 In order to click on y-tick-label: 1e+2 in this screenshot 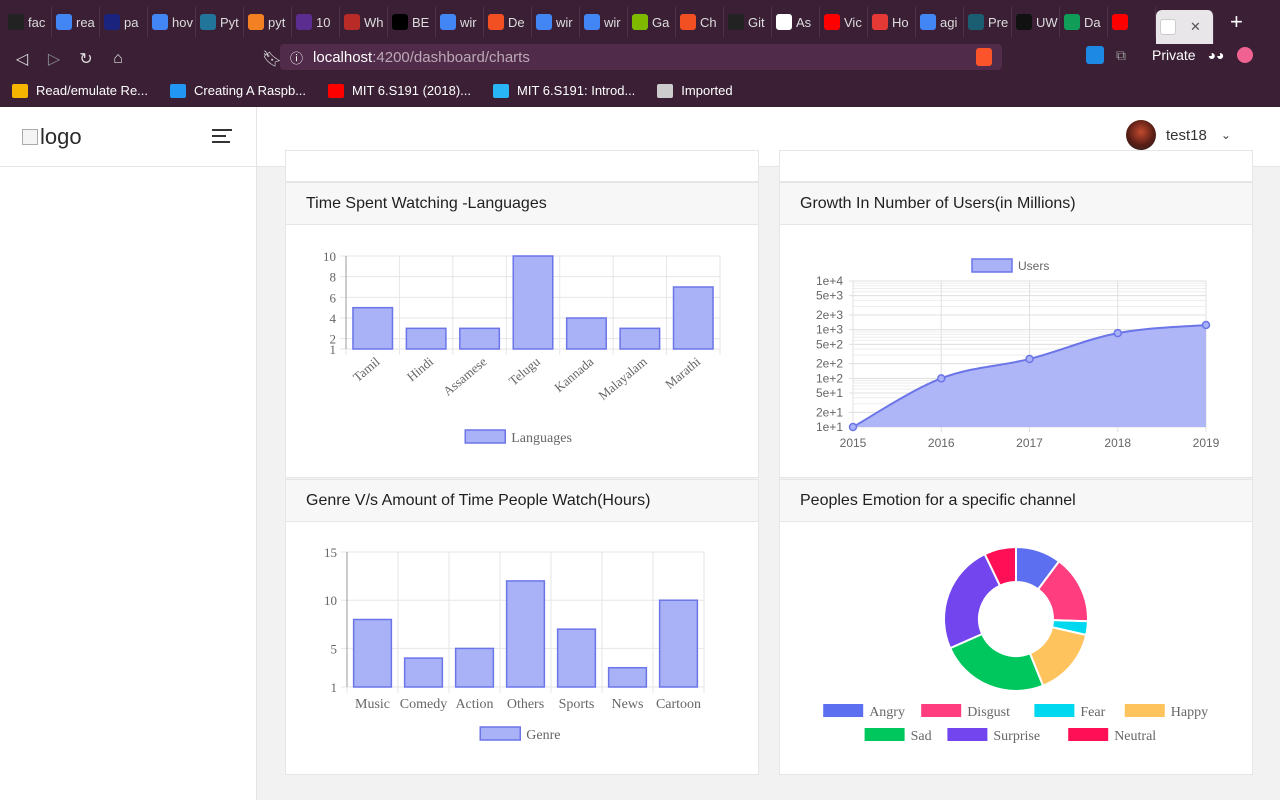, I will do `click(829, 378)`.